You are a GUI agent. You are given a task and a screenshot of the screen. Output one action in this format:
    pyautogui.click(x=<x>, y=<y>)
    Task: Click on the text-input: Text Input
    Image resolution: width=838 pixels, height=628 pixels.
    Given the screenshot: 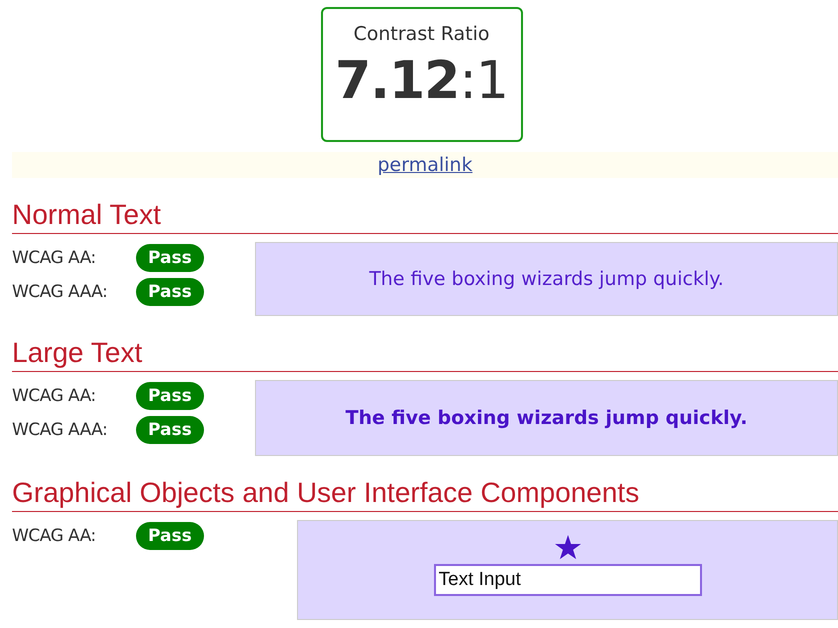 What is the action you would take?
    pyautogui.click(x=568, y=580)
    